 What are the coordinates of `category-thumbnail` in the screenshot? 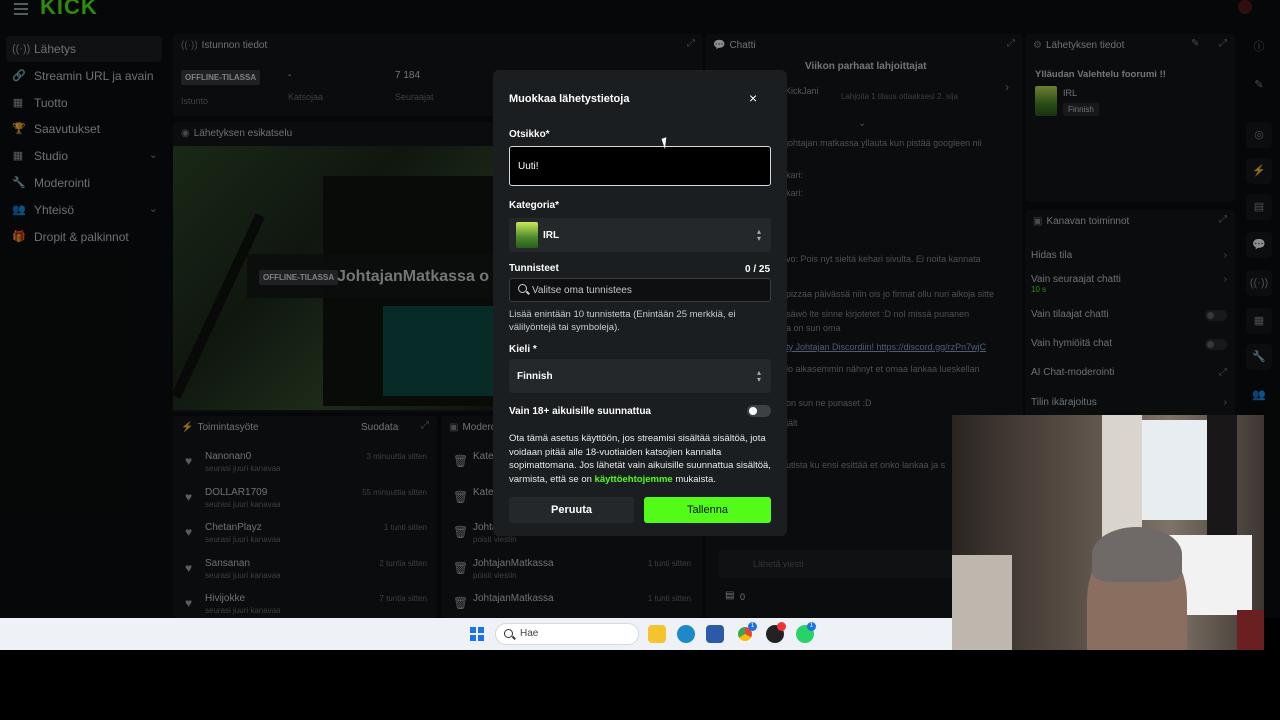 It's located at (527, 235).